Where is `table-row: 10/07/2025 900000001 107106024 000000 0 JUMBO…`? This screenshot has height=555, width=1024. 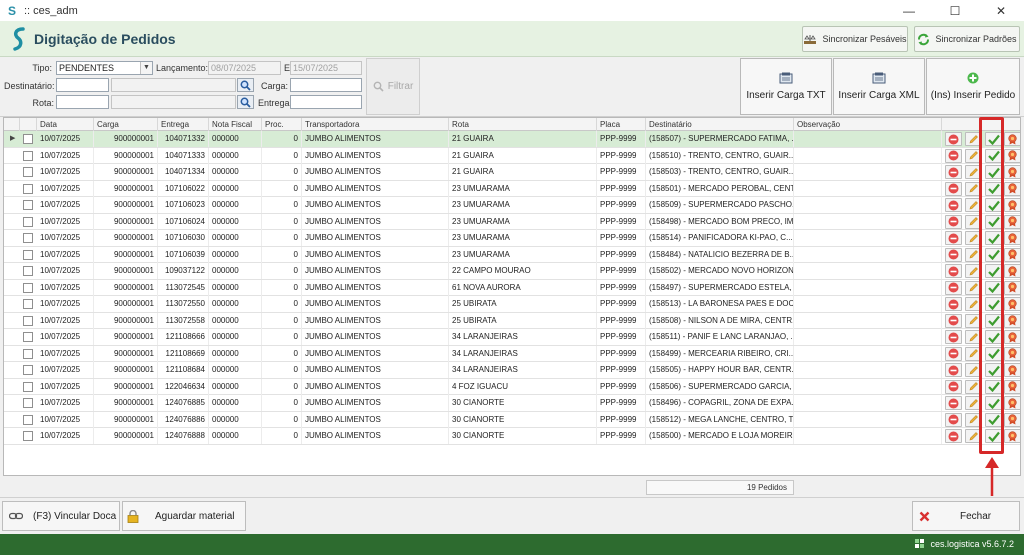
table-row: 10/07/2025 900000001 107106024 000000 0 JUMBO… is located at coordinates (512, 221).